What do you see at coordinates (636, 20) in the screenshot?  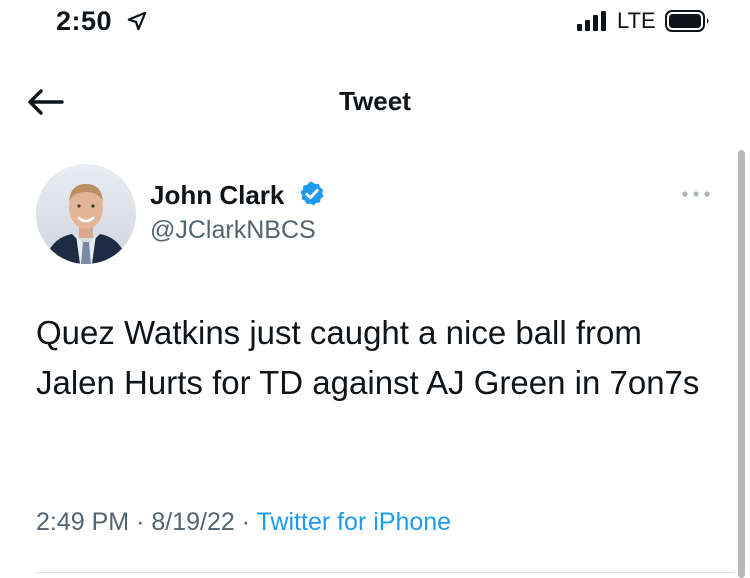 I see `network-type-label: LTE` at bounding box center [636, 20].